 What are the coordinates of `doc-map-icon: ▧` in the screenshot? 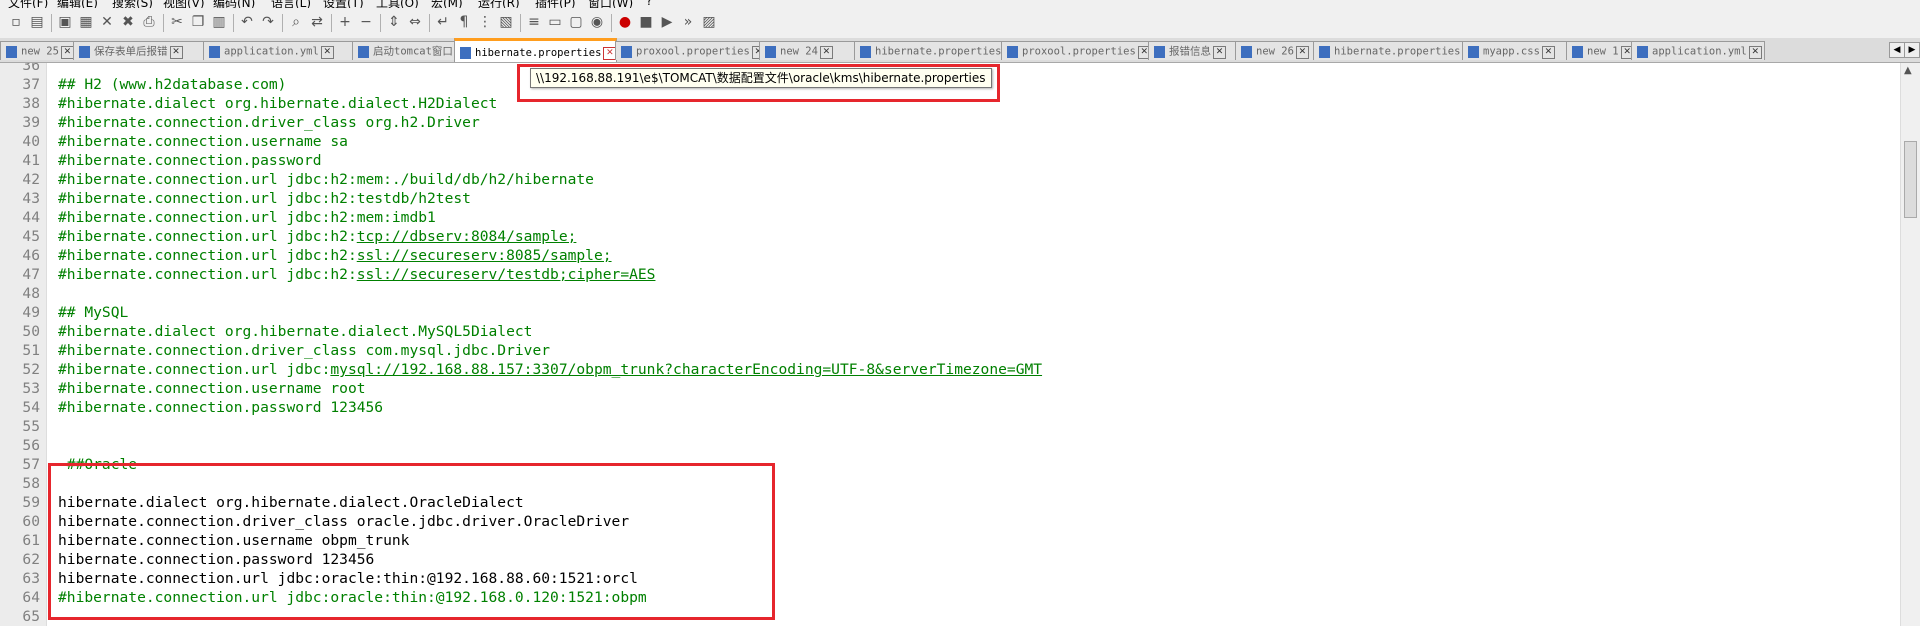 It's located at (506, 22).